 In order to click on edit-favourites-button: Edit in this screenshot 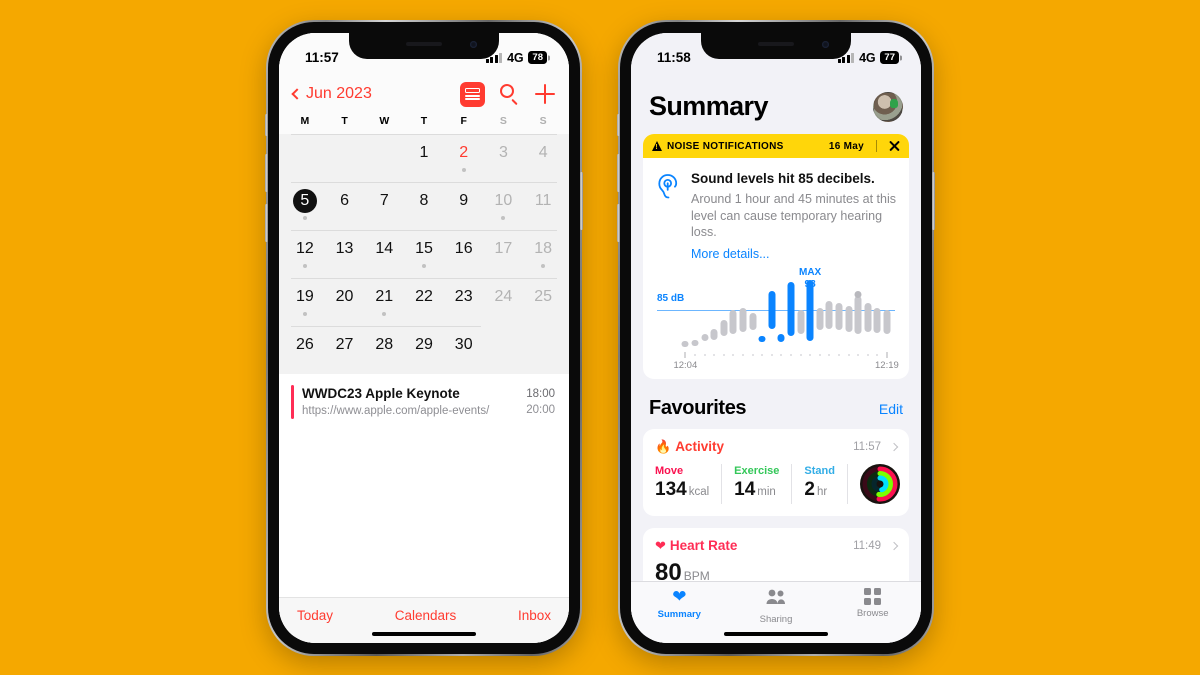, I will do `click(891, 409)`.